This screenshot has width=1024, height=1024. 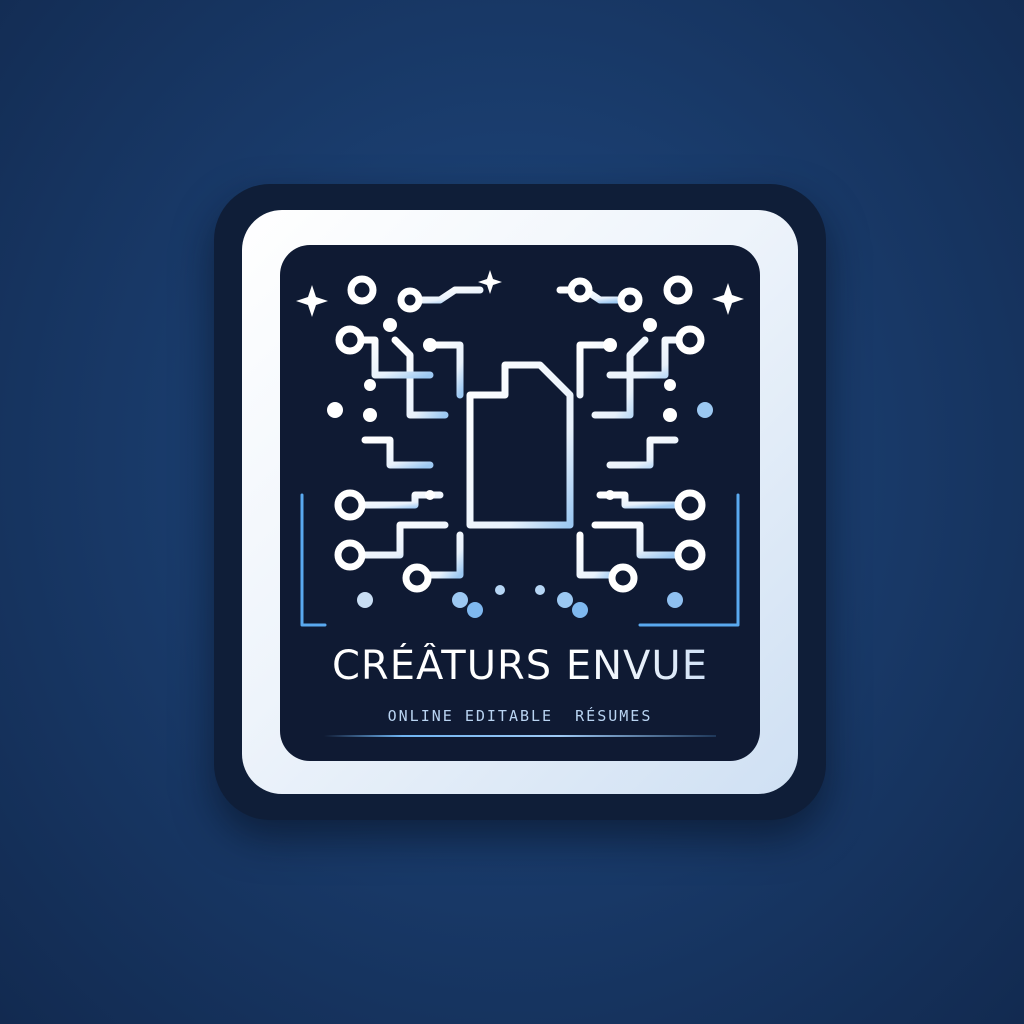 What do you see at coordinates (520, 666) in the screenshot?
I see `brand-title: CRÉÂTURS ENVUE` at bounding box center [520, 666].